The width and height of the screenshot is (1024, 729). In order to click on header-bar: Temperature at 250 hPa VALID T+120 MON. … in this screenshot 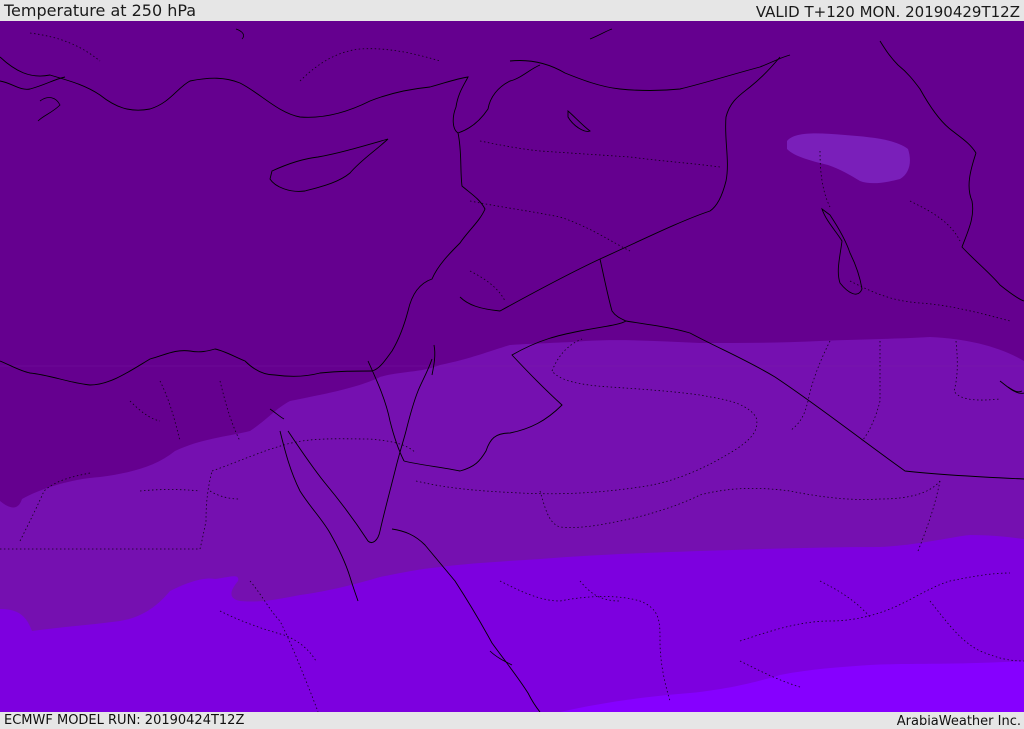, I will do `click(512, 10)`.